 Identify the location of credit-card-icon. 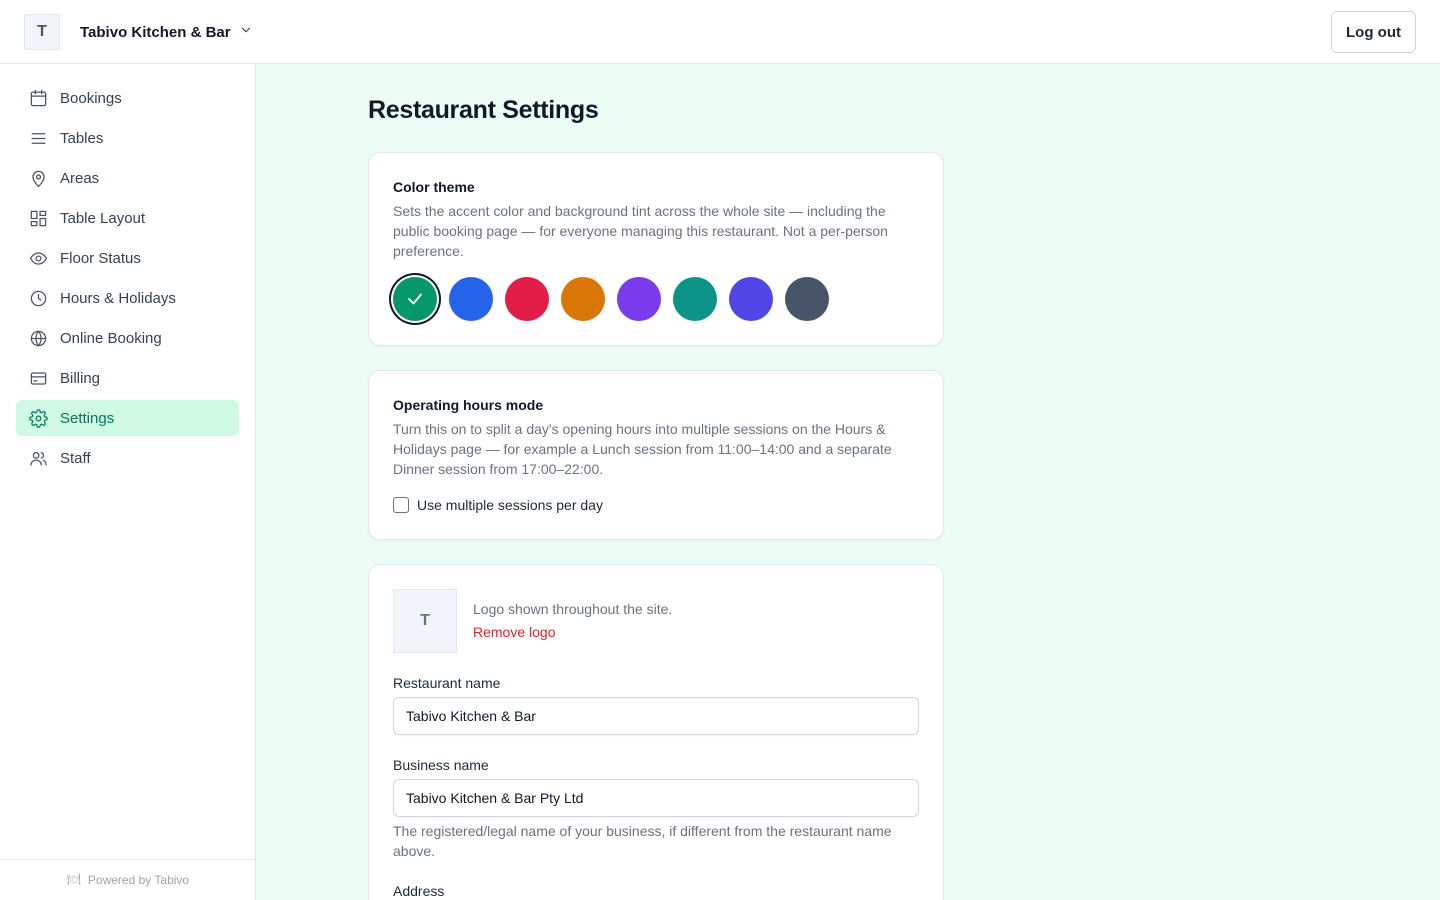
(38, 378).